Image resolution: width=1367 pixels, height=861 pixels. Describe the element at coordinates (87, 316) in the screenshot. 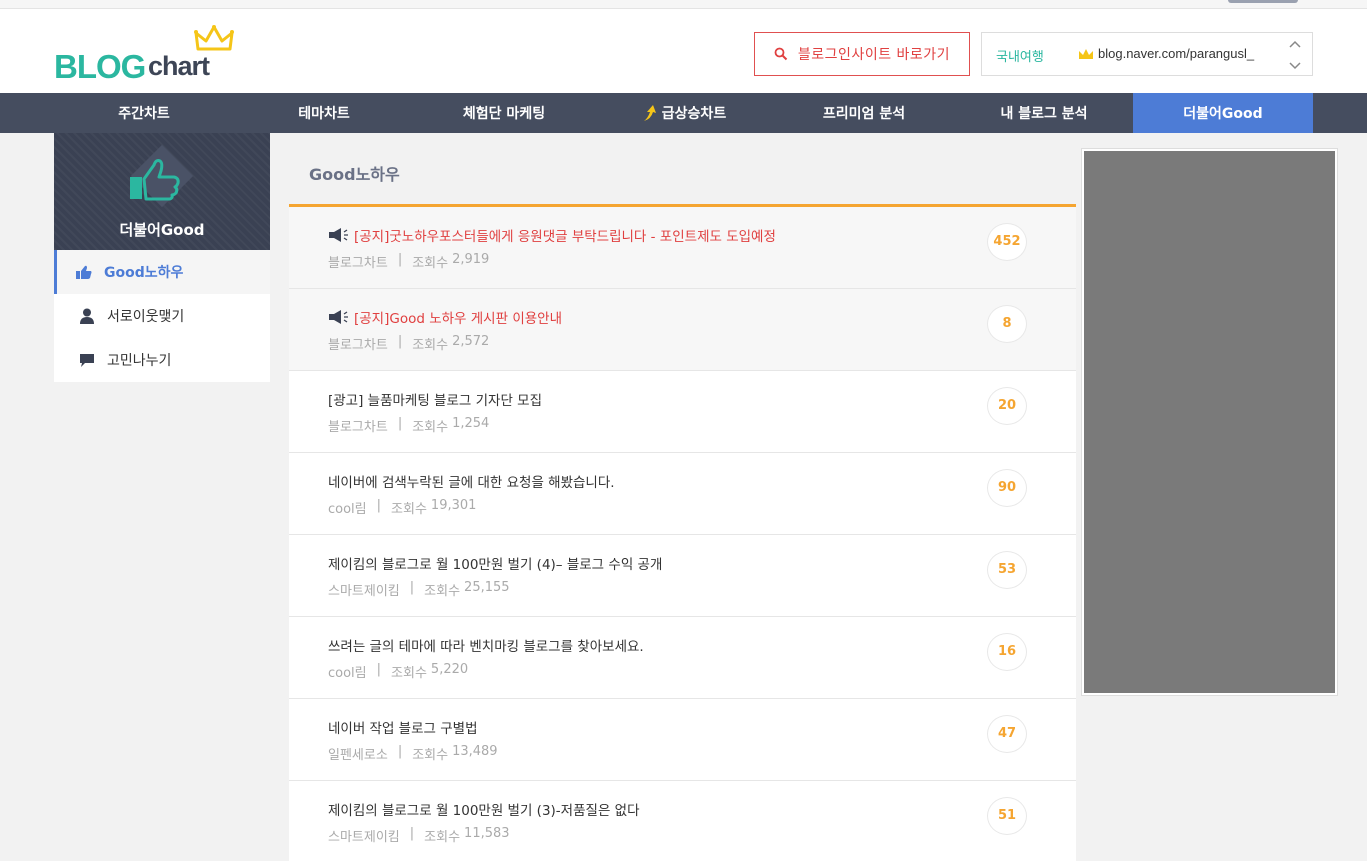

I see `person-icon` at that location.